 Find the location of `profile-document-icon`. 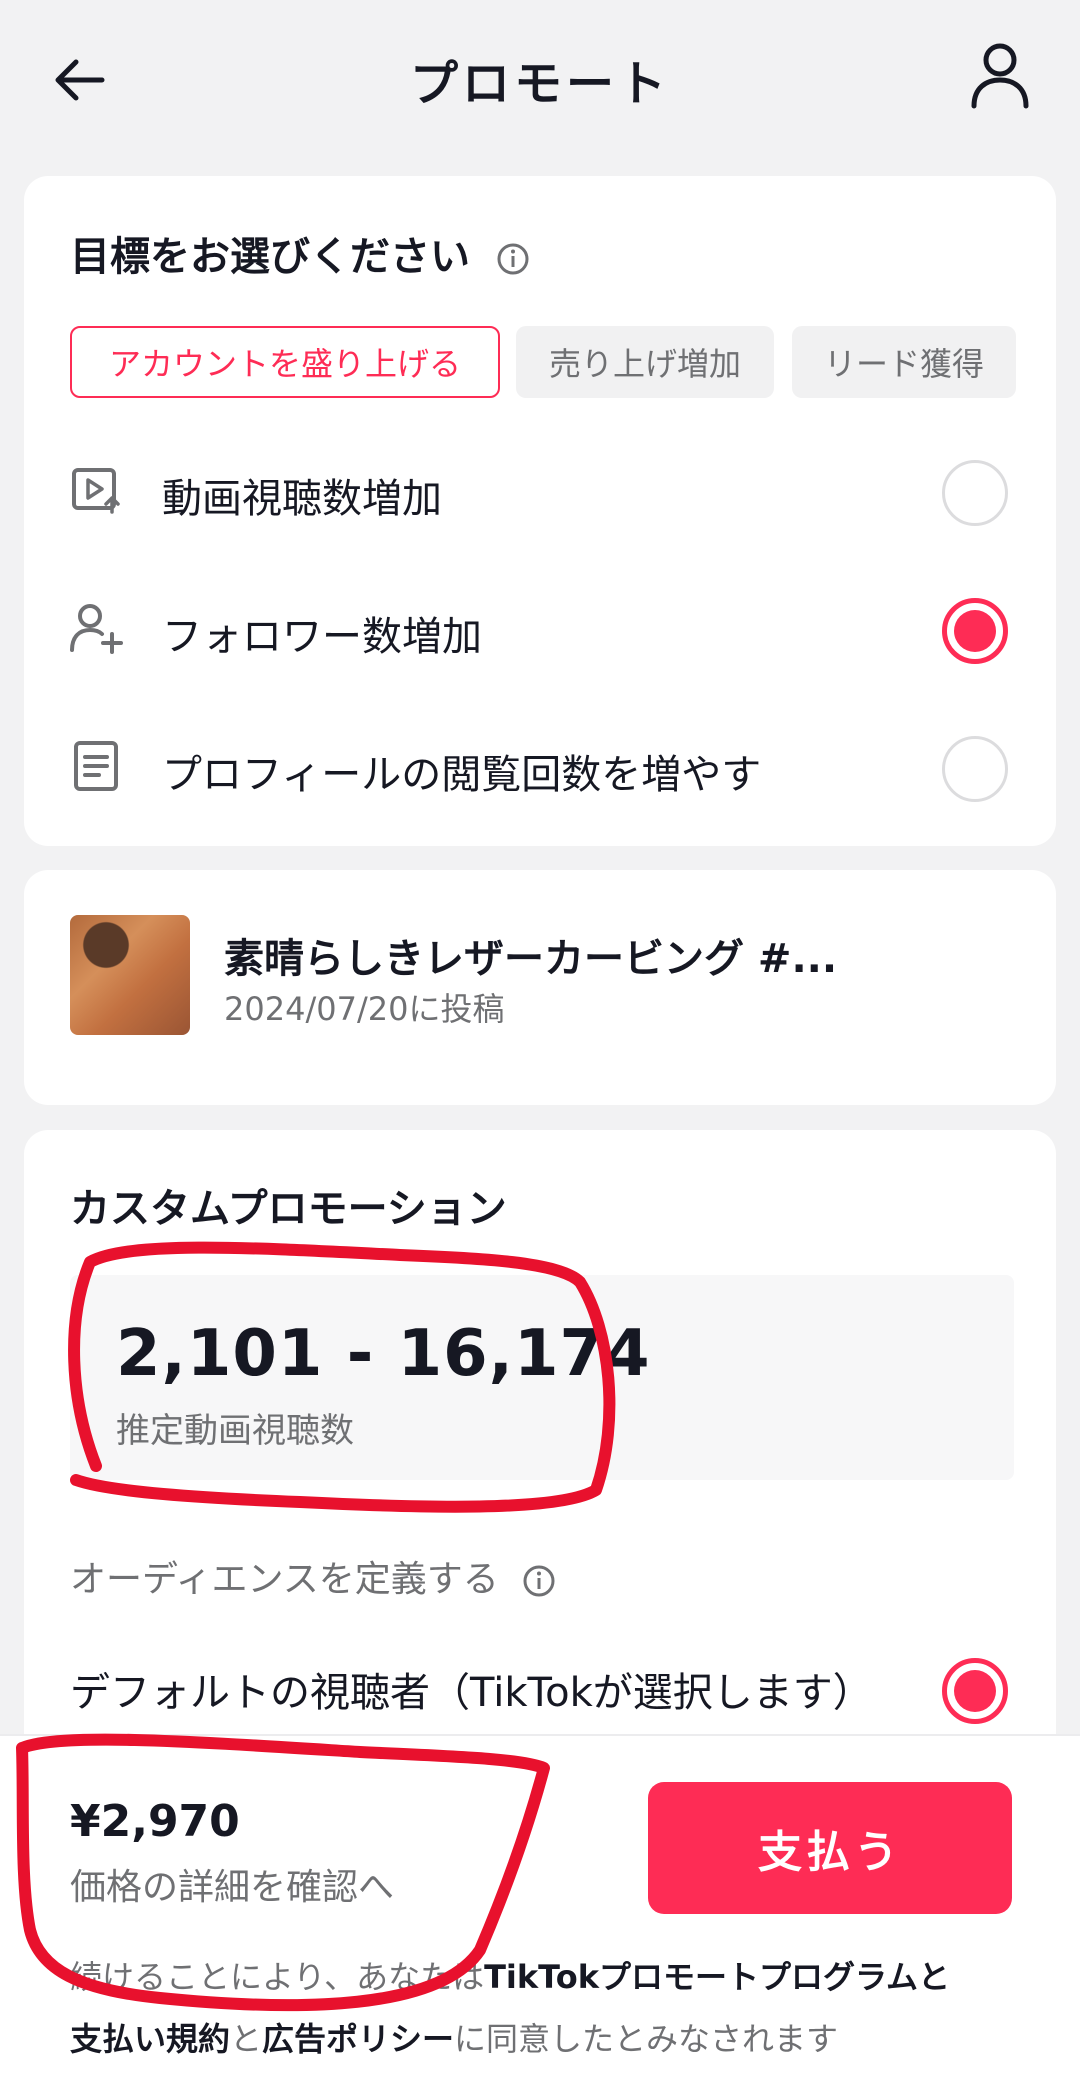

profile-document-icon is located at coordinates (96, 766).